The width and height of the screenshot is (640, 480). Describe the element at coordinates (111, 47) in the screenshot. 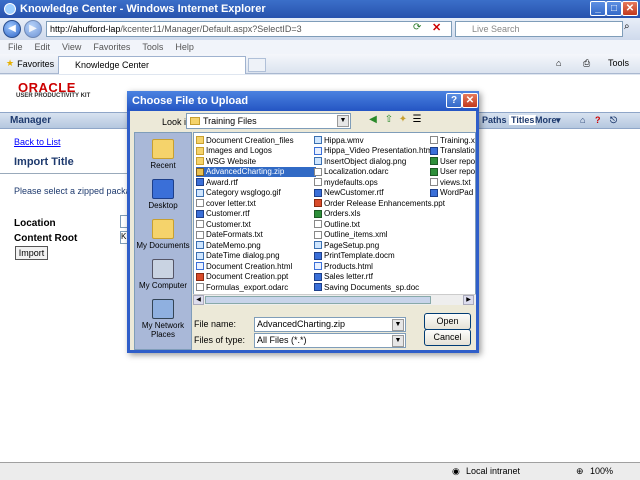

I see `menu-favorites: Favorites` at that location.